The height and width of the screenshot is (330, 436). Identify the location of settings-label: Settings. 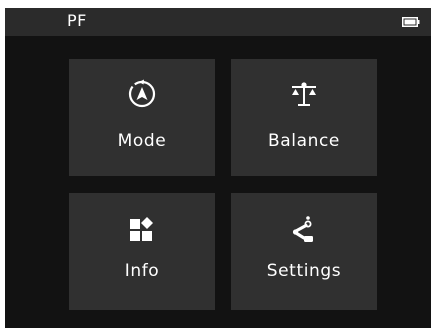
(304, 271).